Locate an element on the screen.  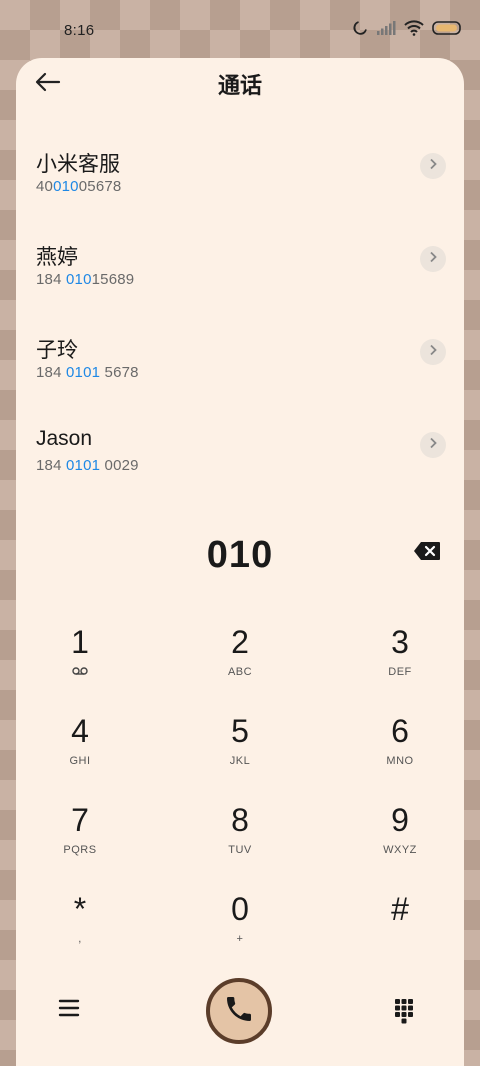
menu-icon is located at coordinates (69, 1010).